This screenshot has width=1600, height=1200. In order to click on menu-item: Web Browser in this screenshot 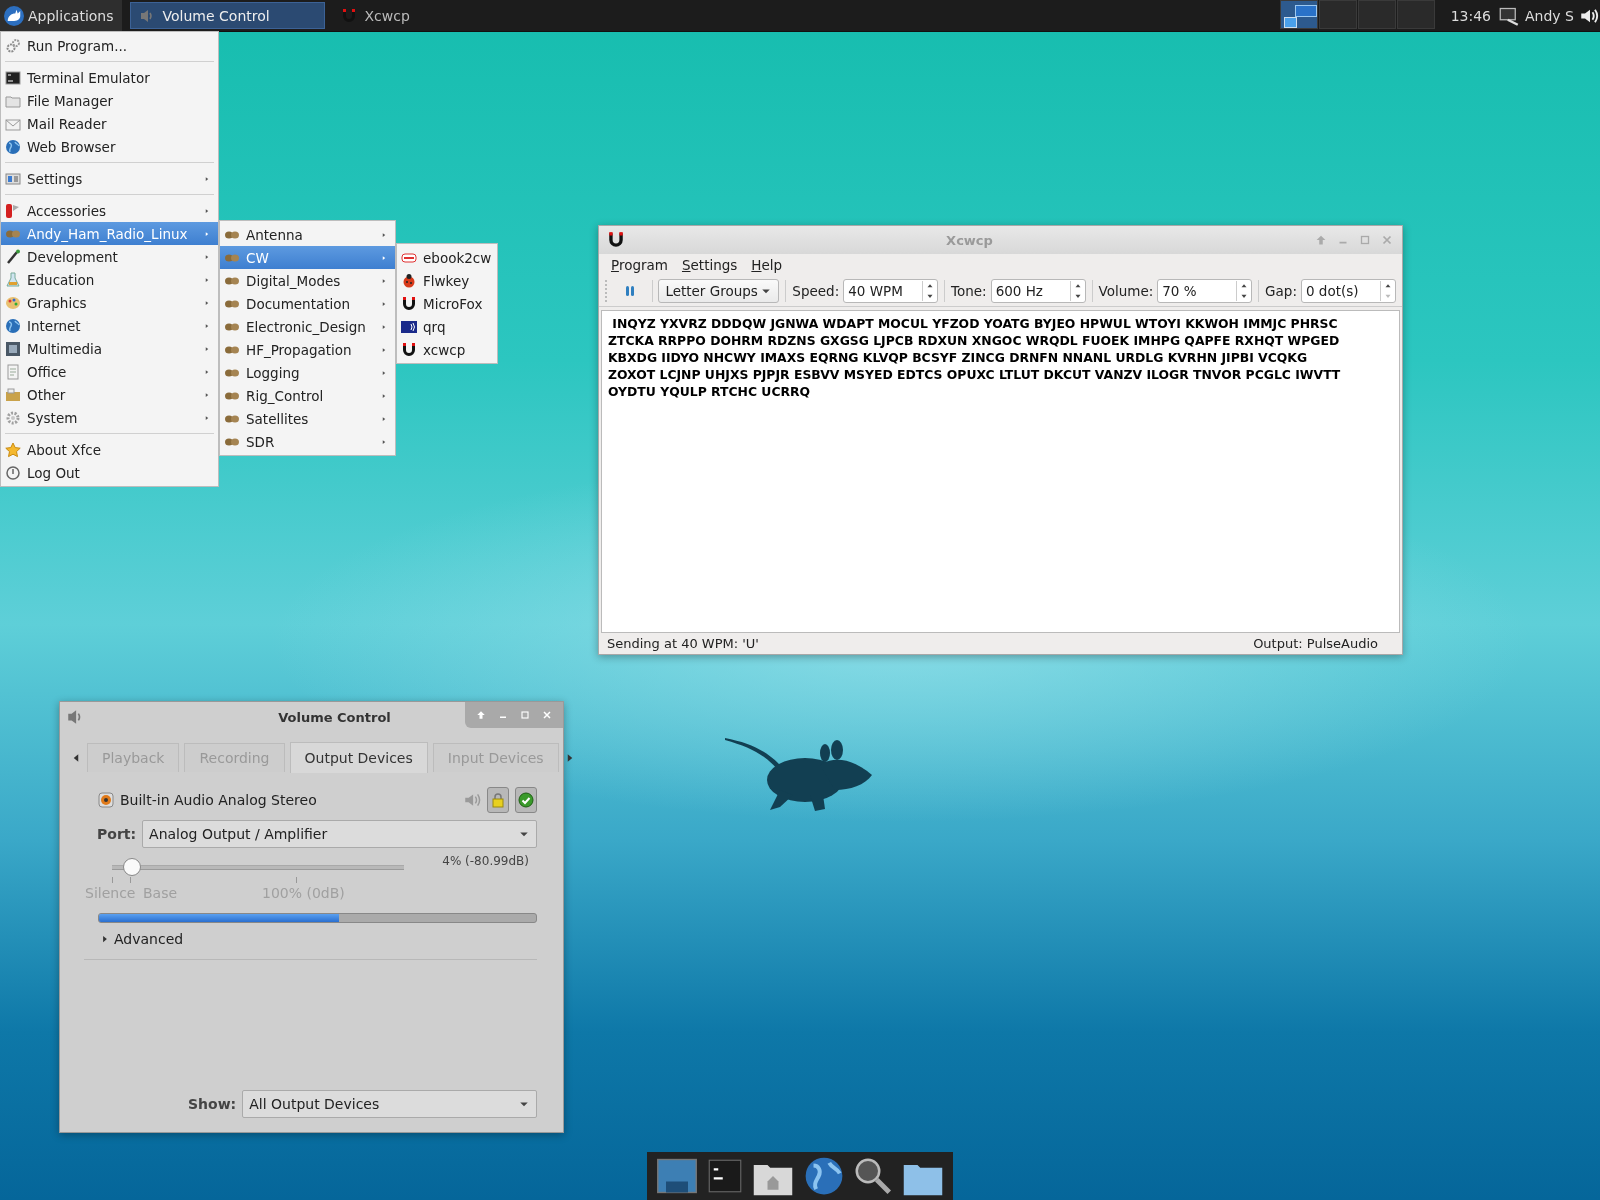, I will do `click(109, 146)`.